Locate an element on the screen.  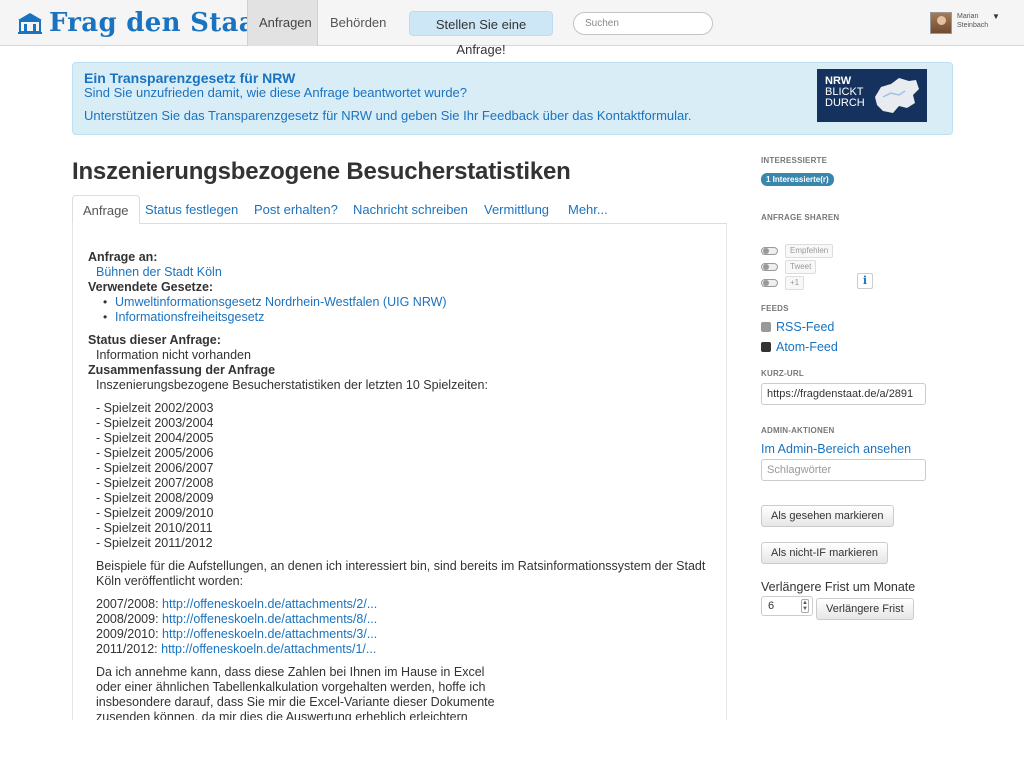
atom-feed-link: Atom-Feed is located at coordinates (799, 347).